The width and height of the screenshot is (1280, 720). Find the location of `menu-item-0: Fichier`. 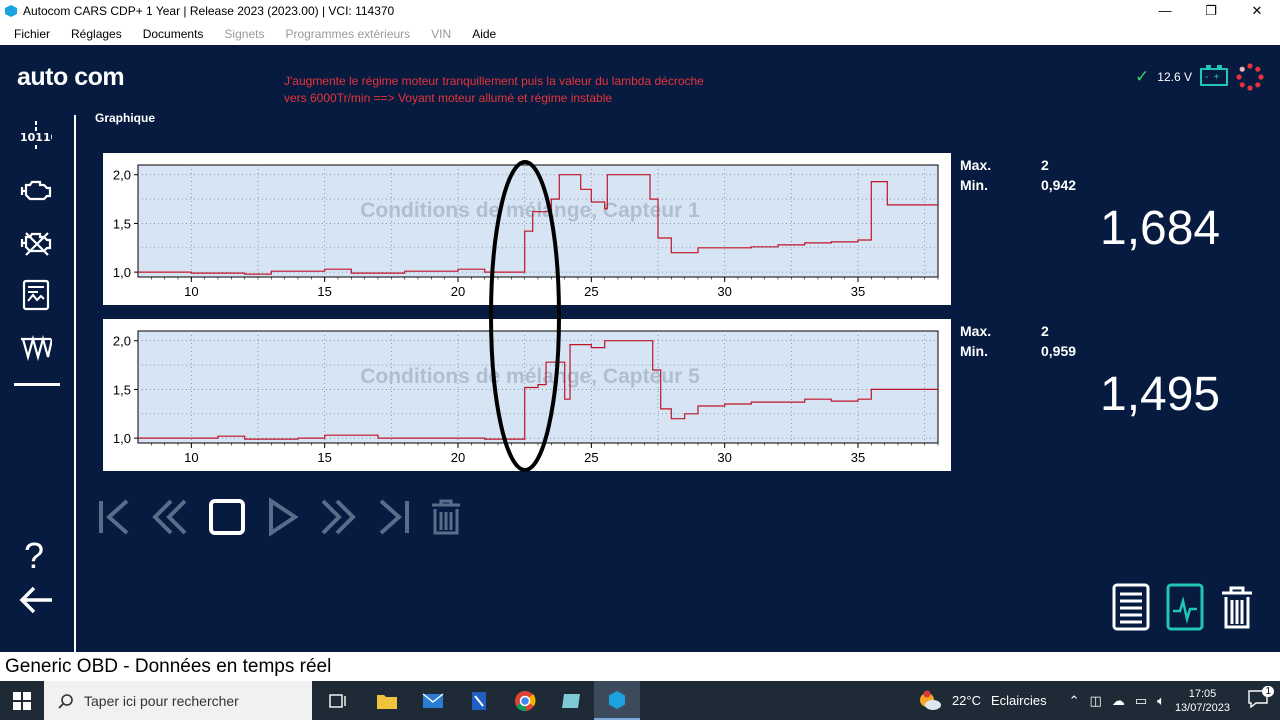

menu-item-0: Fichier is located at coordinates (32, 34).